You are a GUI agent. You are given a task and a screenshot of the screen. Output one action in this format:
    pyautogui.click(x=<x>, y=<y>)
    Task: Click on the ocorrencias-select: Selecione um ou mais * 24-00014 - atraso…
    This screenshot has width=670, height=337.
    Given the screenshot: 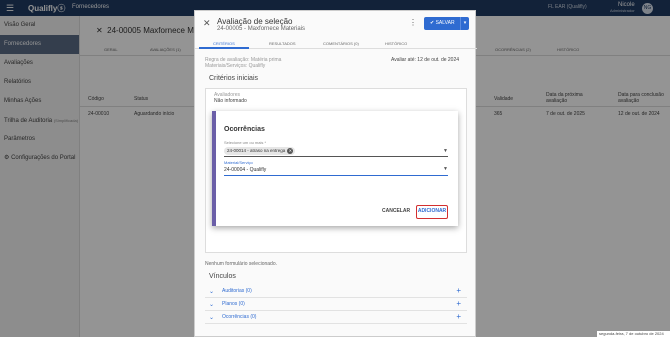 What is the action you would take?
    pyautogui.click(x=336, y=148)
    